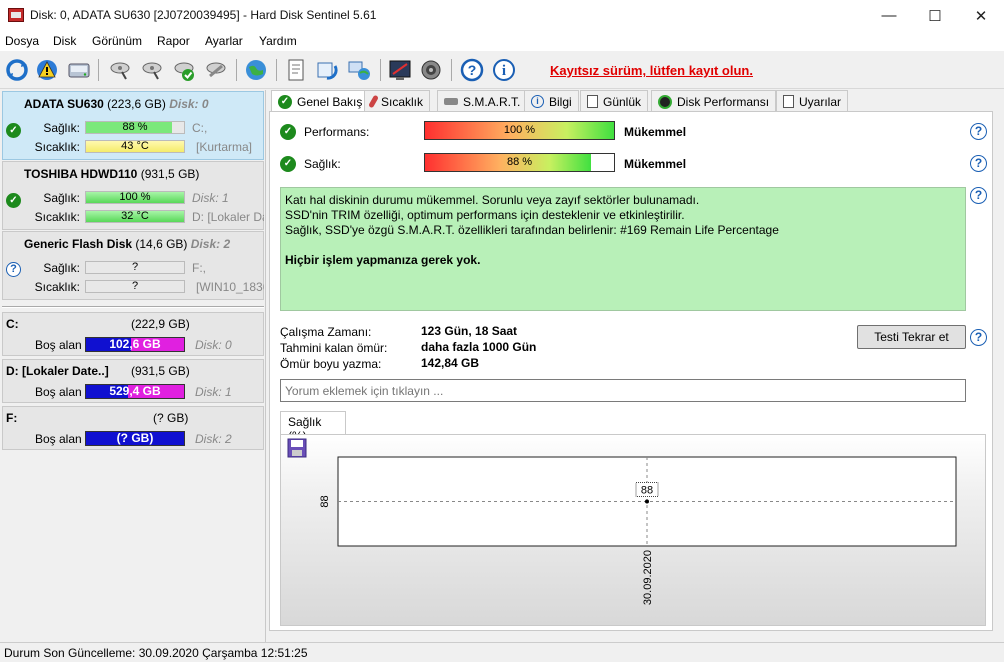 Image resolution: width=1004 pixels, height=662 pixels. What do you see at coordinates (981, 15) in the screenshot?
I see `close-button: ✕` at bounding box center [981, 15].